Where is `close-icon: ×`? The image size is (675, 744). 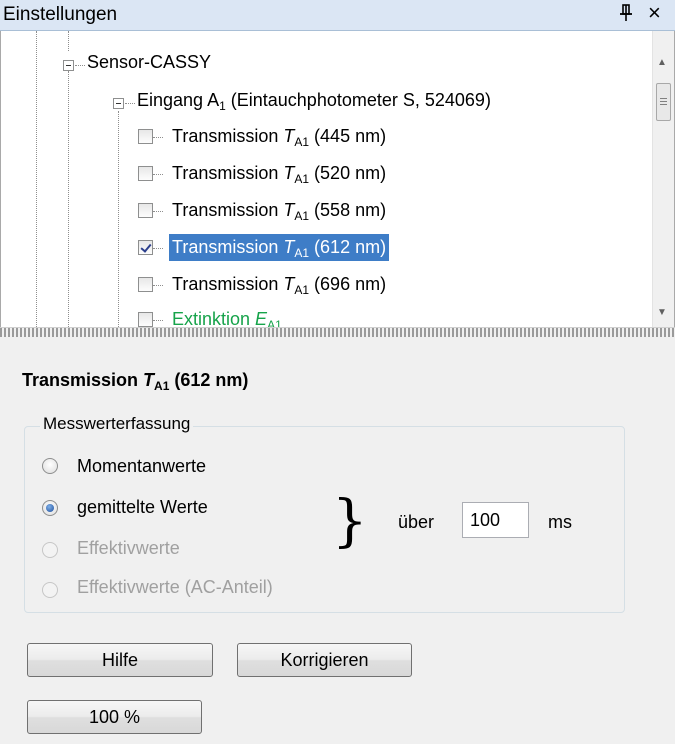 close-icon: × is located at coordinates (654, 13).